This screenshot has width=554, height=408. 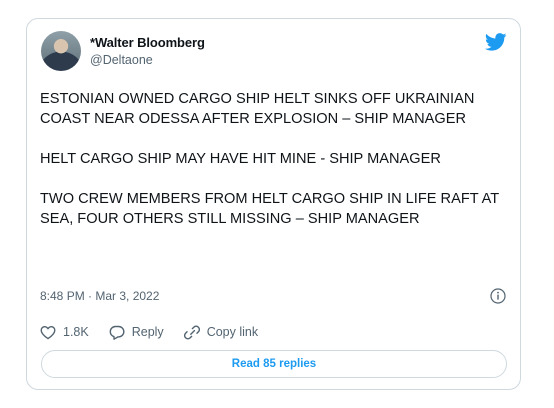 I want to click on like-button: 1.8K, so click(x=64, y=332).